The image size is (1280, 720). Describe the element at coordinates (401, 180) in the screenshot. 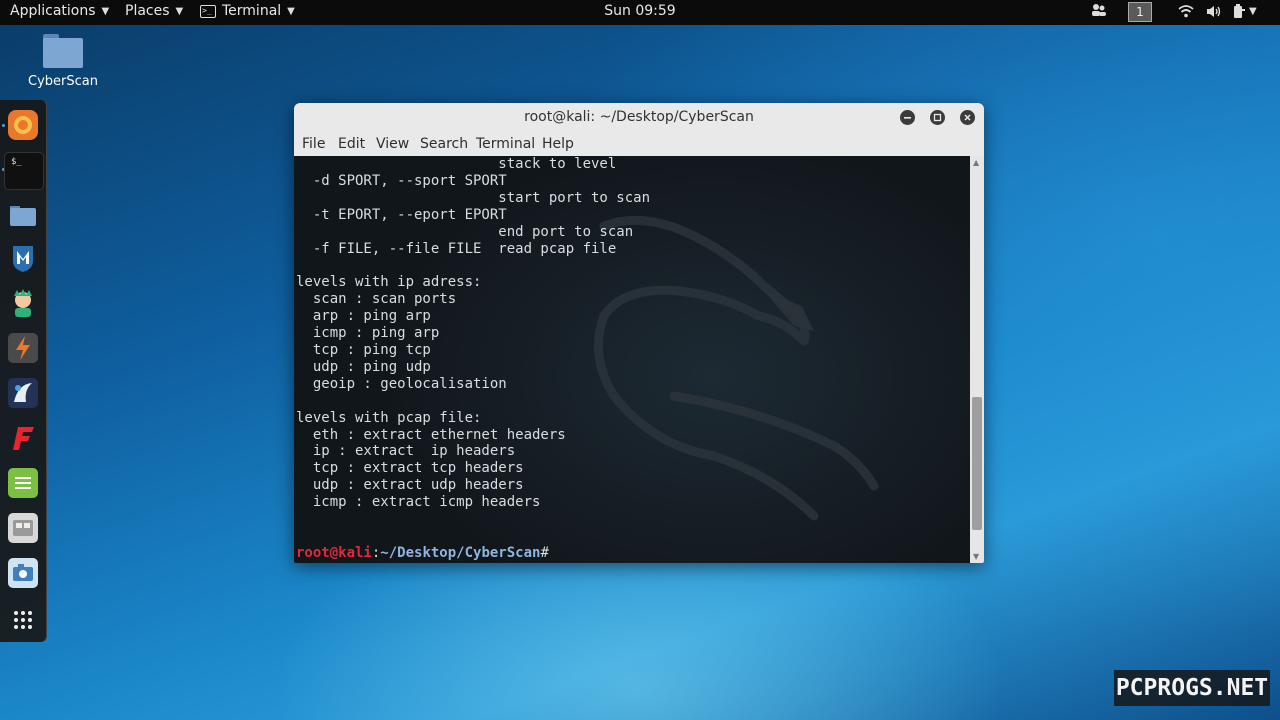

I see `terminal-line: -d SPORT, --sport SPORT` at that location.